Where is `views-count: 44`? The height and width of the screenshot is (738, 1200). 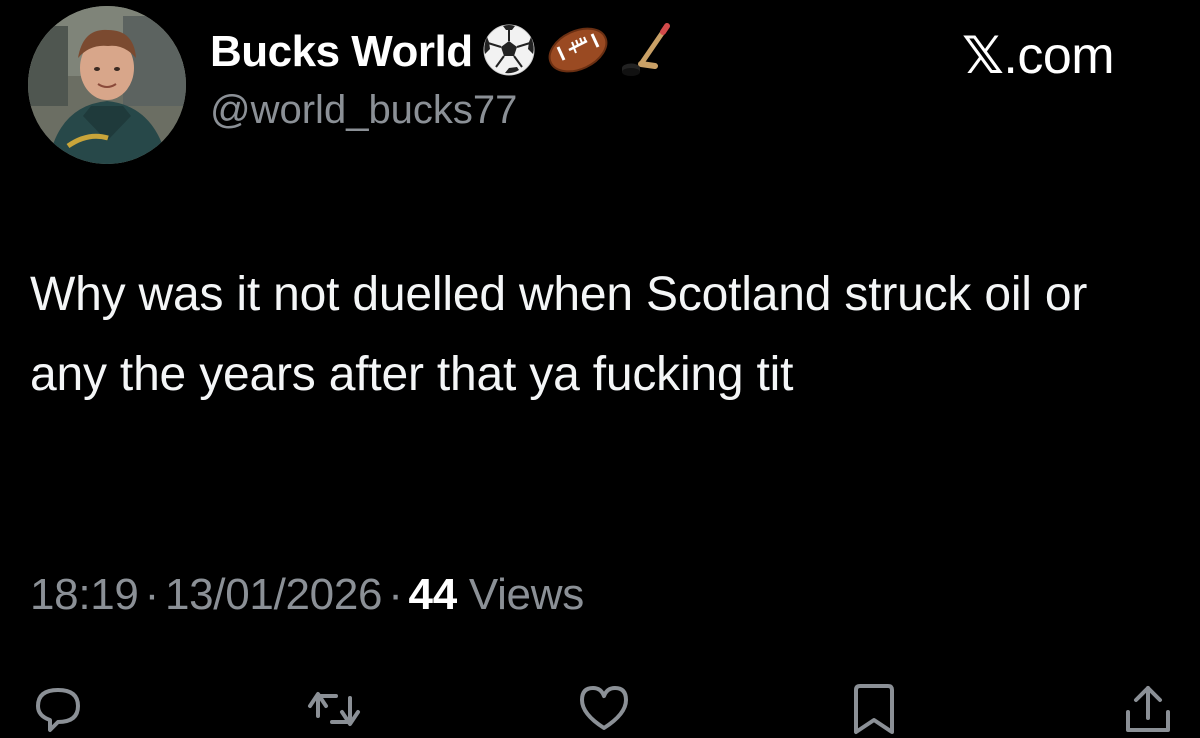 views-count: 44 is located at coordinates (433, 594).